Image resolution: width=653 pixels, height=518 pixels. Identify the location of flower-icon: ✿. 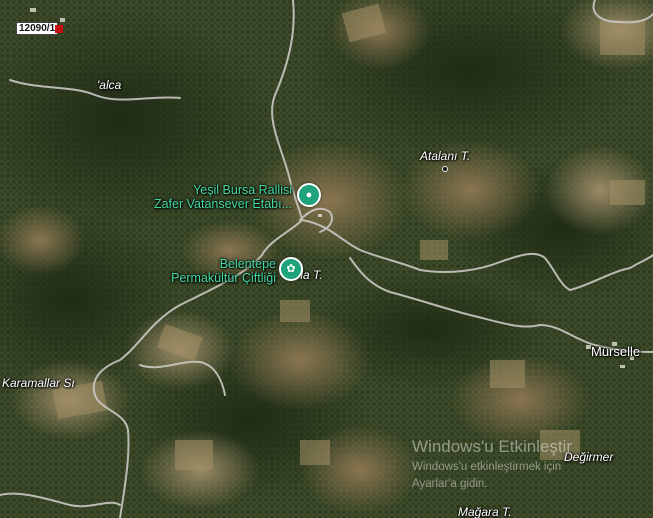
(291, 268).